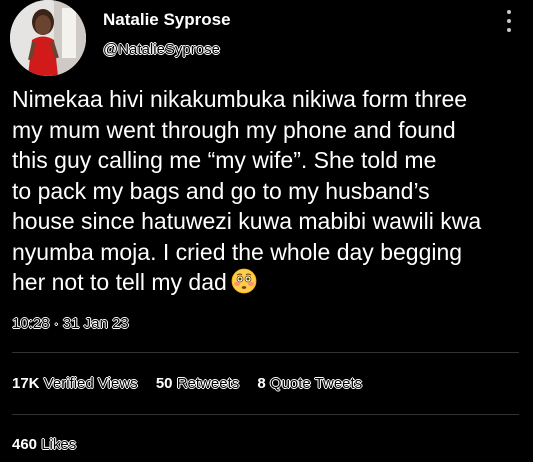 This screenshot has width=533, height=462. What do you see at coordinates (164, 383) in the screenshot?
I see `retweets-count: 50` at bounding box center [164, 383].